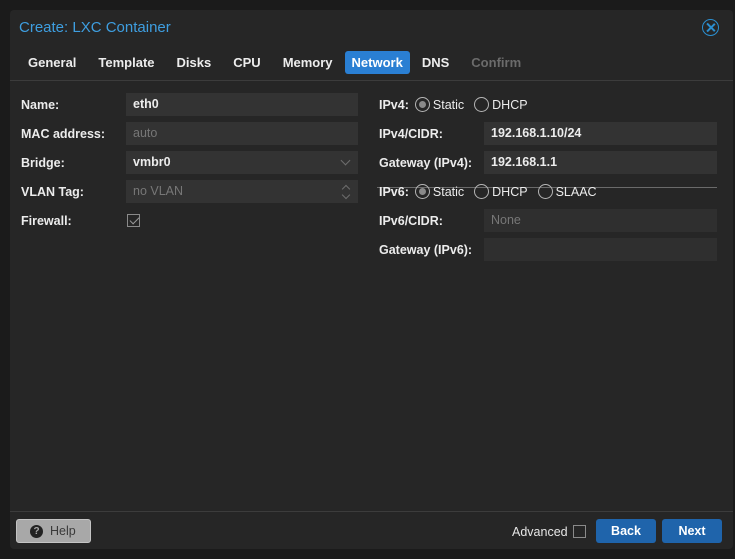  What do you see at coordinates (600, 220) in the screenshot?
I see `ipv6-cidr-input: None` at bounding box center [600, 220].